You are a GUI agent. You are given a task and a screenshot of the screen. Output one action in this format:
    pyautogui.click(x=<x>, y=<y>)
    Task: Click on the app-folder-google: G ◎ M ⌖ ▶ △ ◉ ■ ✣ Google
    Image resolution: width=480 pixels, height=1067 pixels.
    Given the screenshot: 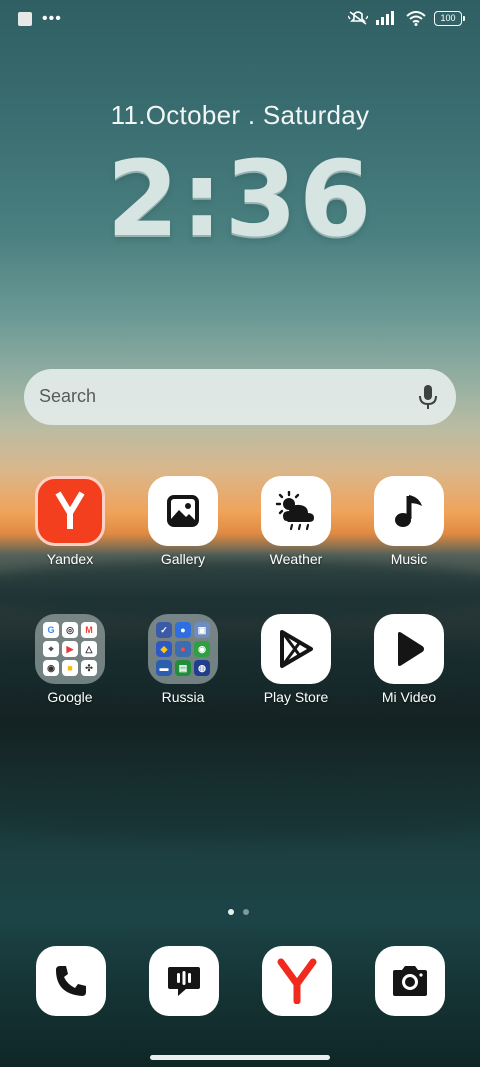 What is the action you would take?
    pyautogui.click(x=70, y=659)
    